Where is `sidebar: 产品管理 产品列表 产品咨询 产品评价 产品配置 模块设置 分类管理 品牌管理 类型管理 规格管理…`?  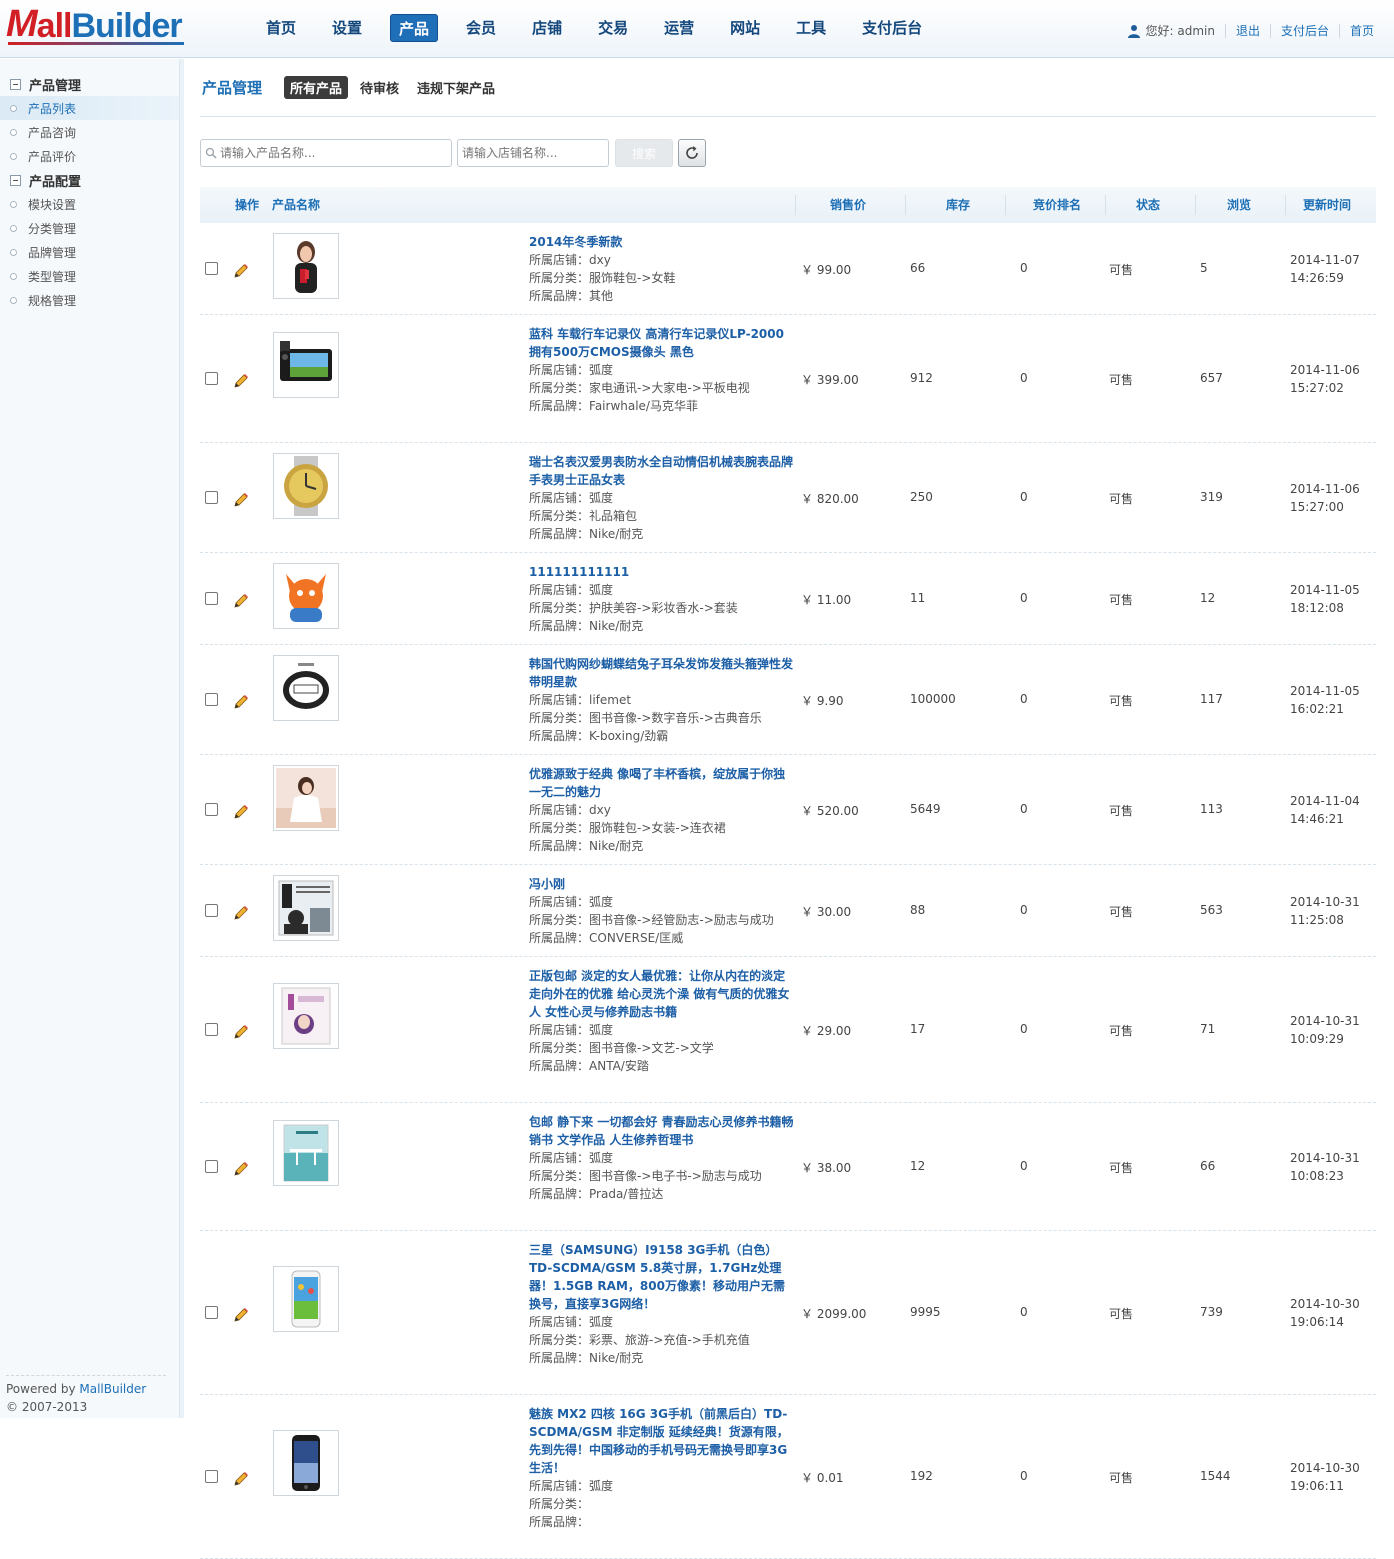 sidebar: 产品管理 产品列表 产品咨询 产品评价 产品配置 模块设置 分类管理 品牌管理 类型管理 规格管理… is located at coordinates (92, 738).